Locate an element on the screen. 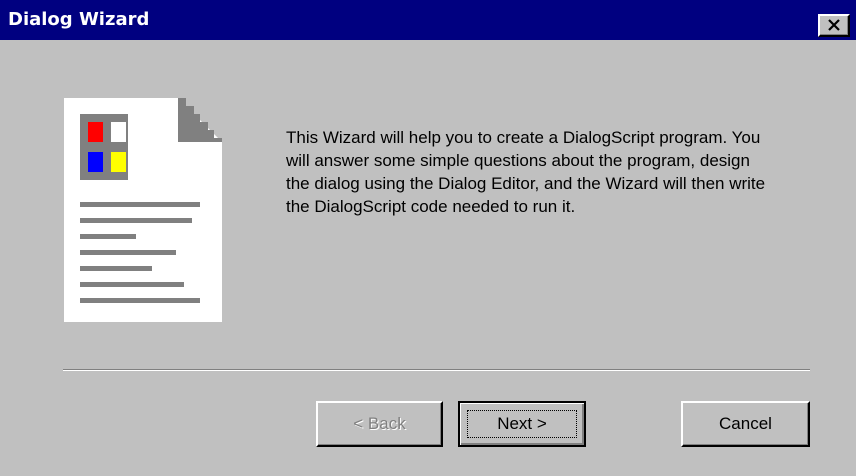 The height and width of the screenshot is (476, 856). close-icon is located at coordinates (834, 25).